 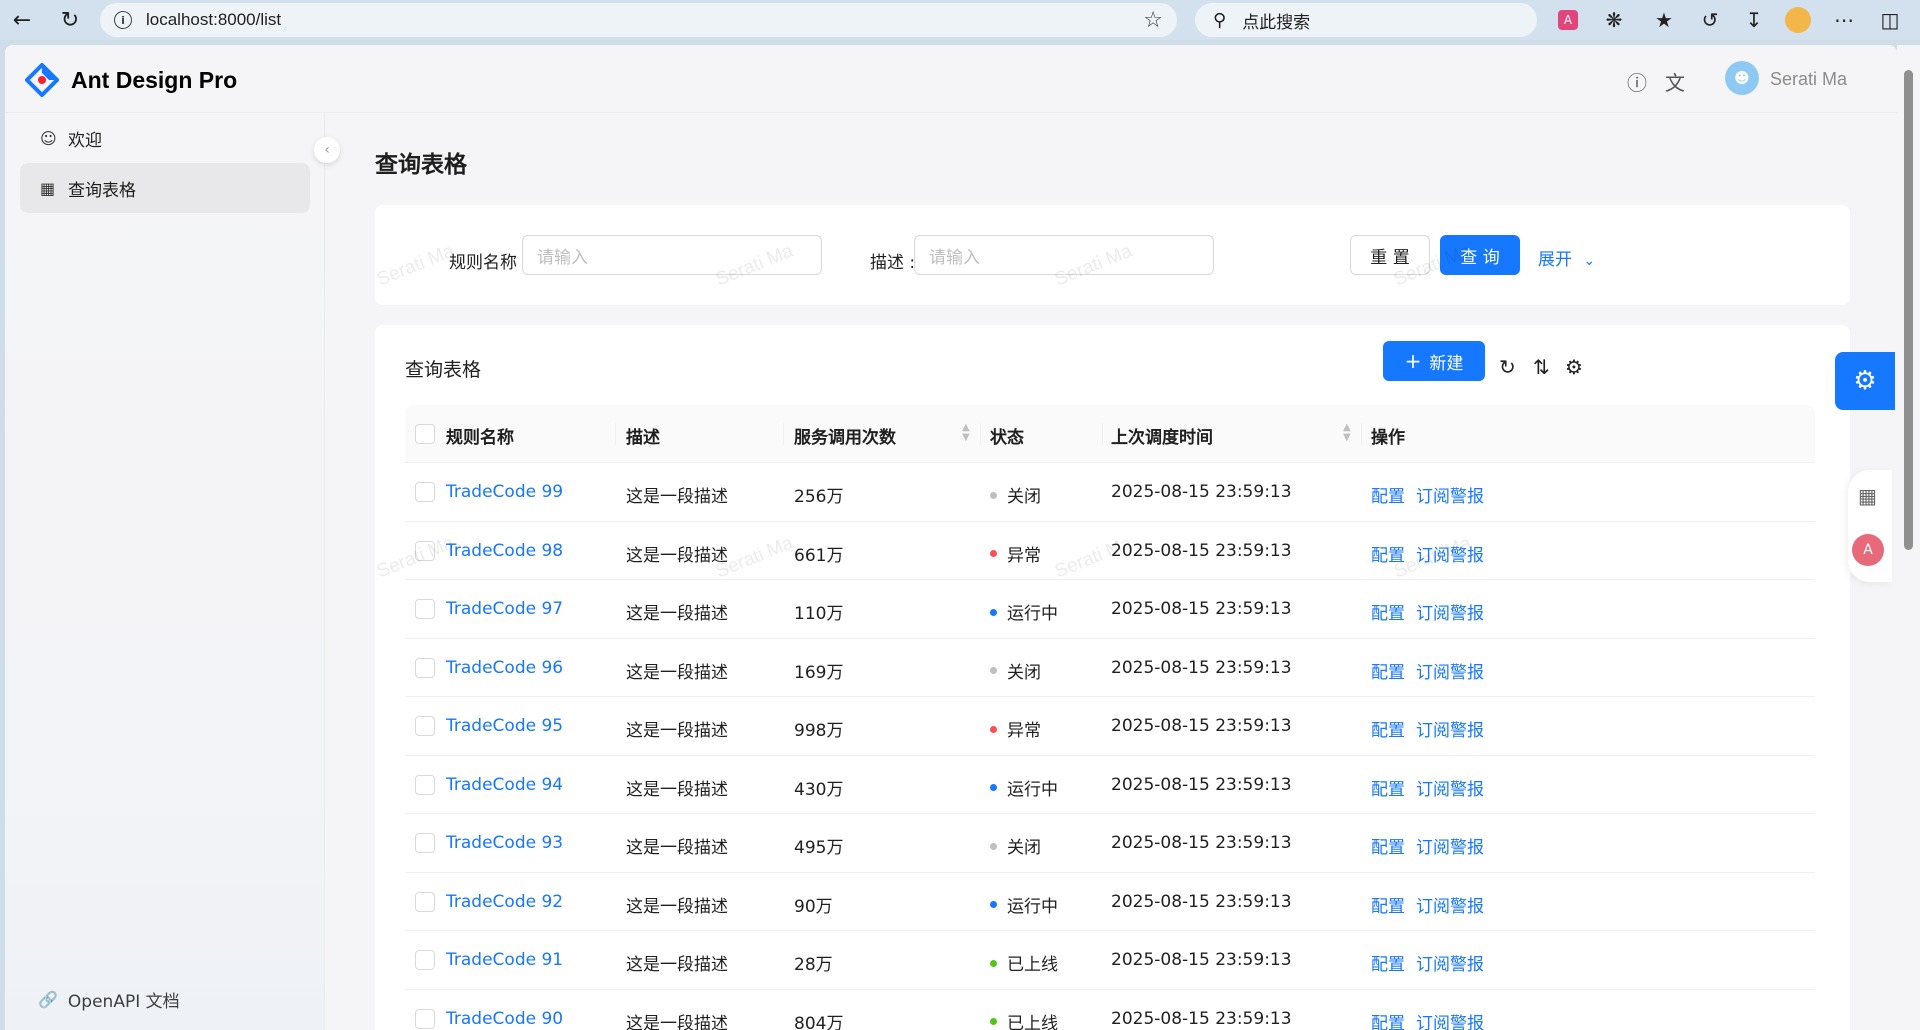 What do you see at coordinates (70, 20) in the screenshot?
I see `reload-icon: ↻` at bounding box center [70, 20].